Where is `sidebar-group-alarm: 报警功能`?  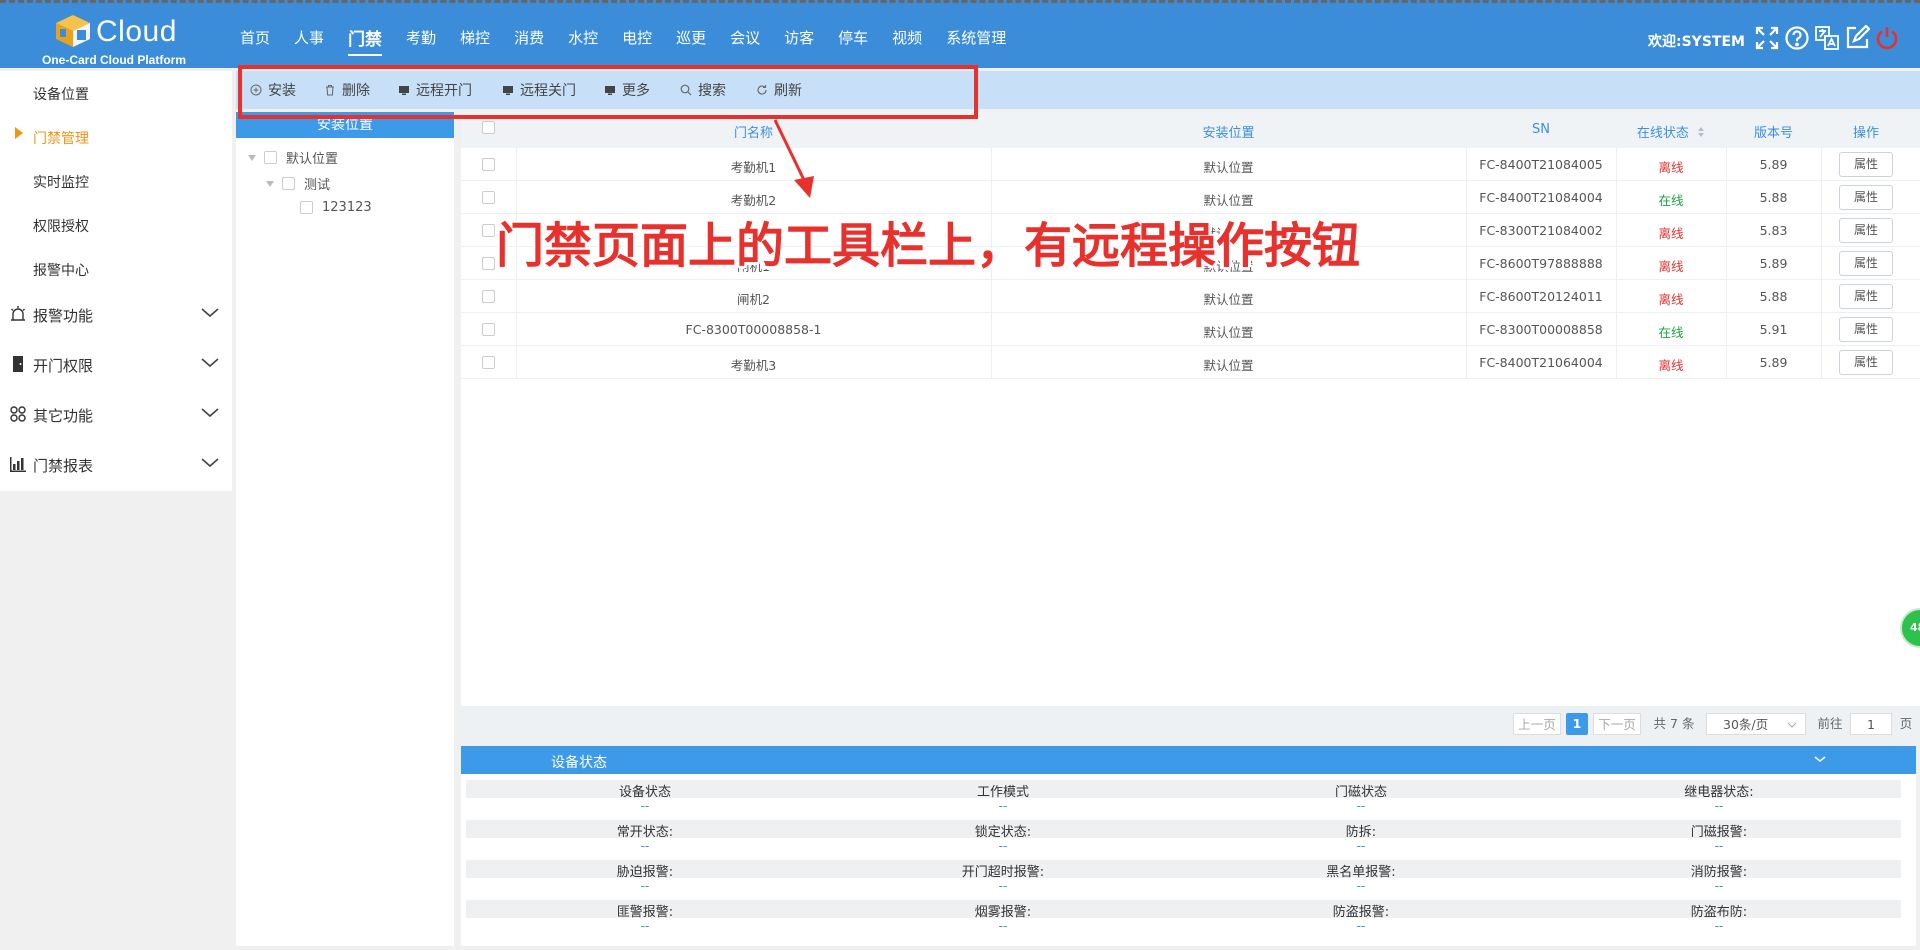
sidebar-group-alarm: 报警功能 is located at coordinates (116, 315).